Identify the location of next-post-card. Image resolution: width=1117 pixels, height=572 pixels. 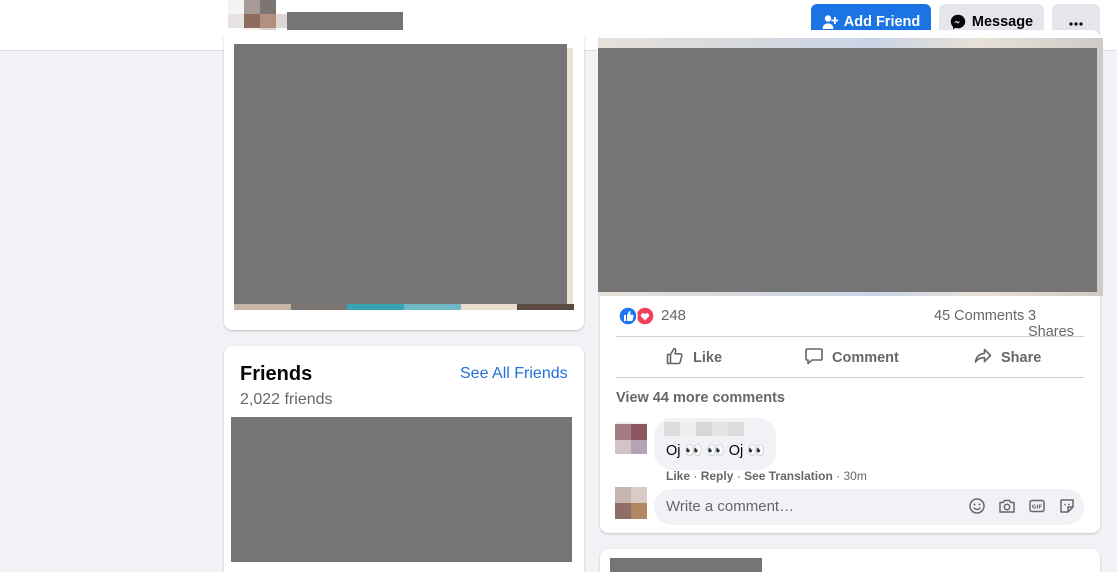
(850, 560).